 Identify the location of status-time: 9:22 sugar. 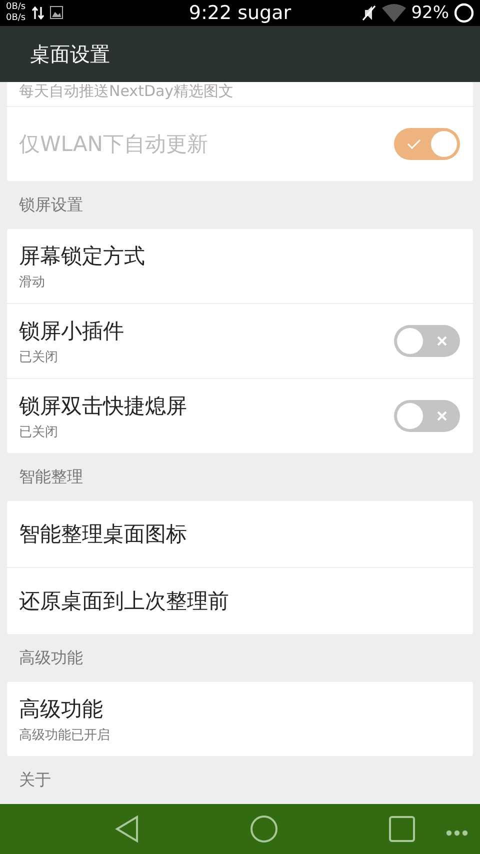
(240, 13).